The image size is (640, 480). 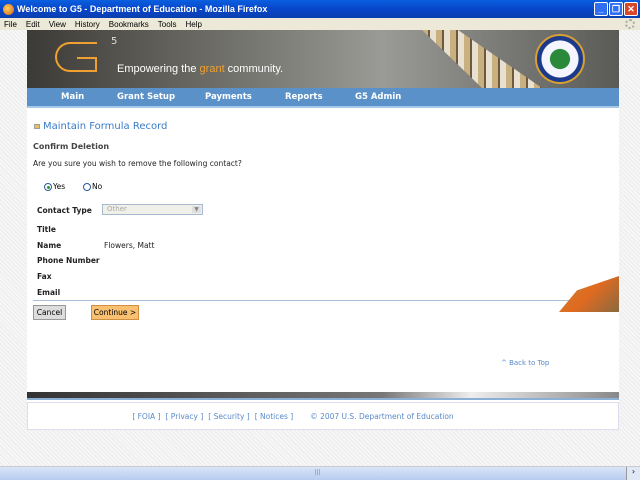 What do you see at coordinates (87, 64) in the screenshot?
I see `g5-logo-bar` at bounding box center [87, 64].